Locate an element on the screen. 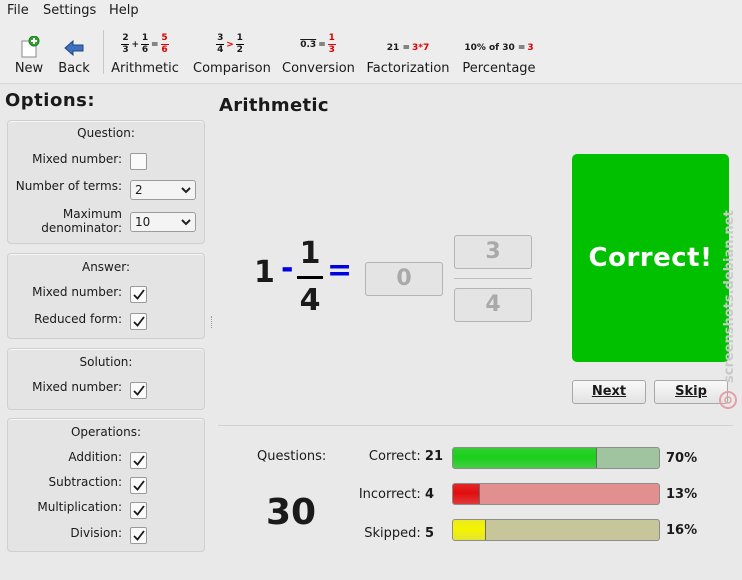 The width and height of the screenshot is (742, 580). task-denominator: 4 is located at coordinates (310, 300).